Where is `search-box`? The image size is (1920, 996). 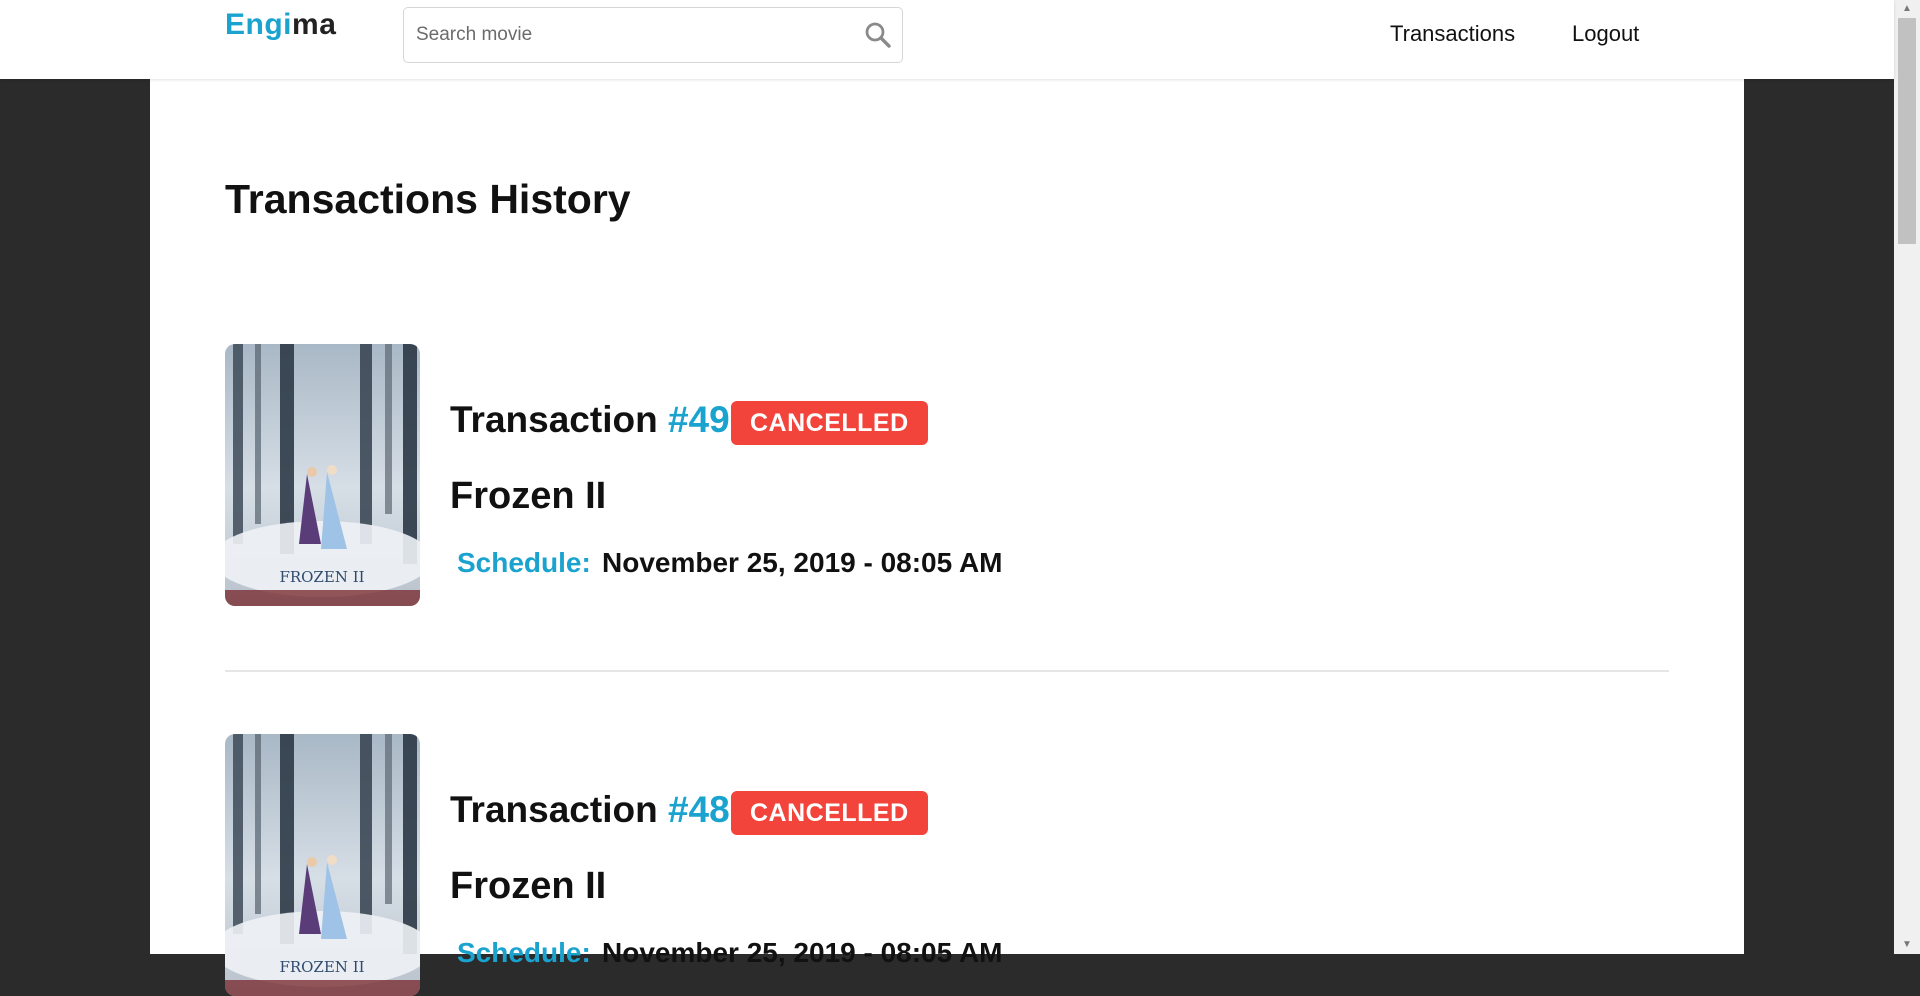 search-box is located at coordinates (653, 35).